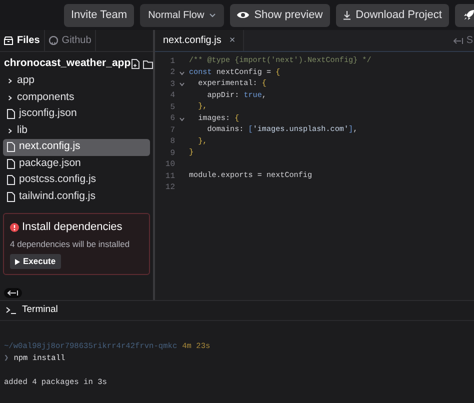 The width and height of the screenshot is (474, 403). What do you see at coordinates (182, 15) in the screenshot?
I see `flow-dropdown: Normal Flow` at bounding box center [182, 15].